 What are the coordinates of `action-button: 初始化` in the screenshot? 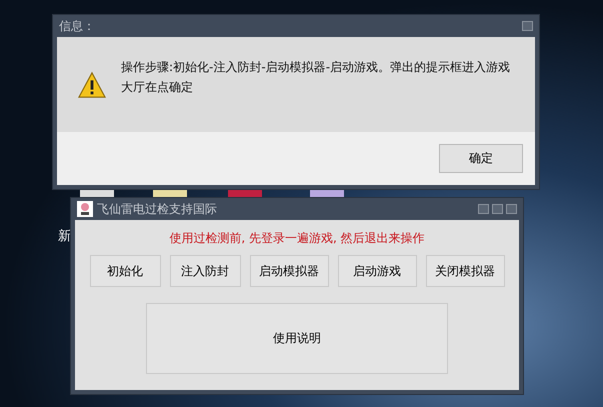 It's located at (125, 271).